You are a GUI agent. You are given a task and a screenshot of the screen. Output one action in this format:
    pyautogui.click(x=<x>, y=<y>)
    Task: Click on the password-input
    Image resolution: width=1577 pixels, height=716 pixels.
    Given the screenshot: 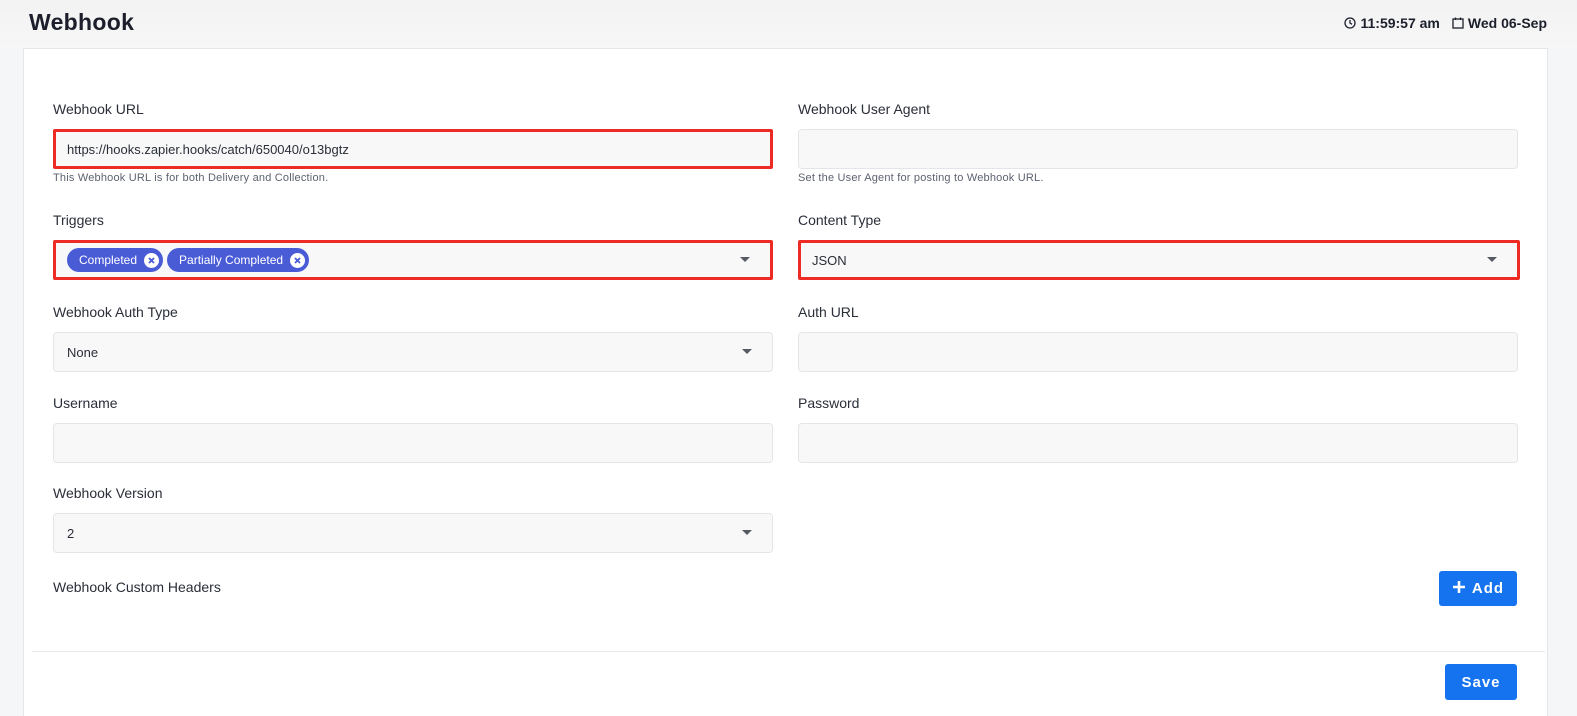 What is the action you would take?
    pyautogui.click(x=1158, y=443)
    